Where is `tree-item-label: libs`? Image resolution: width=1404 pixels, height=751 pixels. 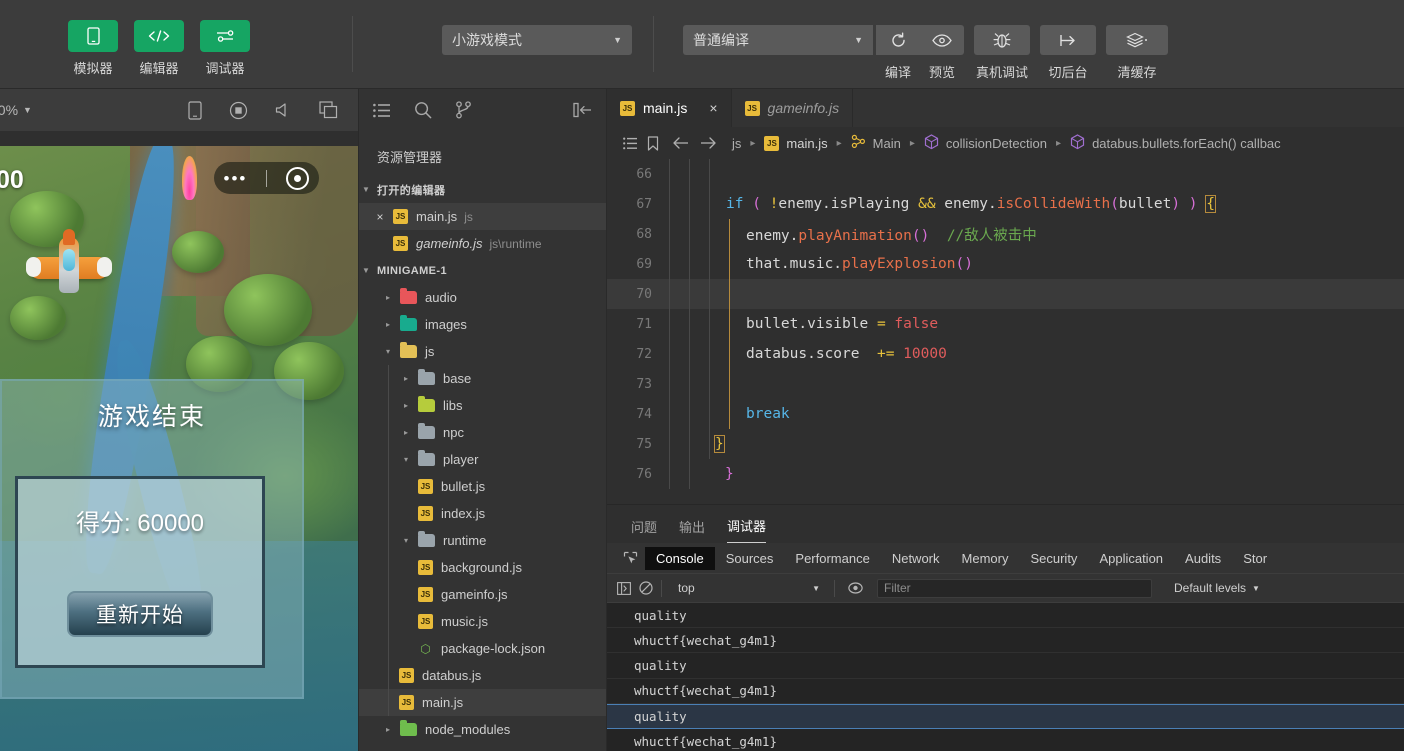 tree-item-label: libs is located at coordinates (453, 405).